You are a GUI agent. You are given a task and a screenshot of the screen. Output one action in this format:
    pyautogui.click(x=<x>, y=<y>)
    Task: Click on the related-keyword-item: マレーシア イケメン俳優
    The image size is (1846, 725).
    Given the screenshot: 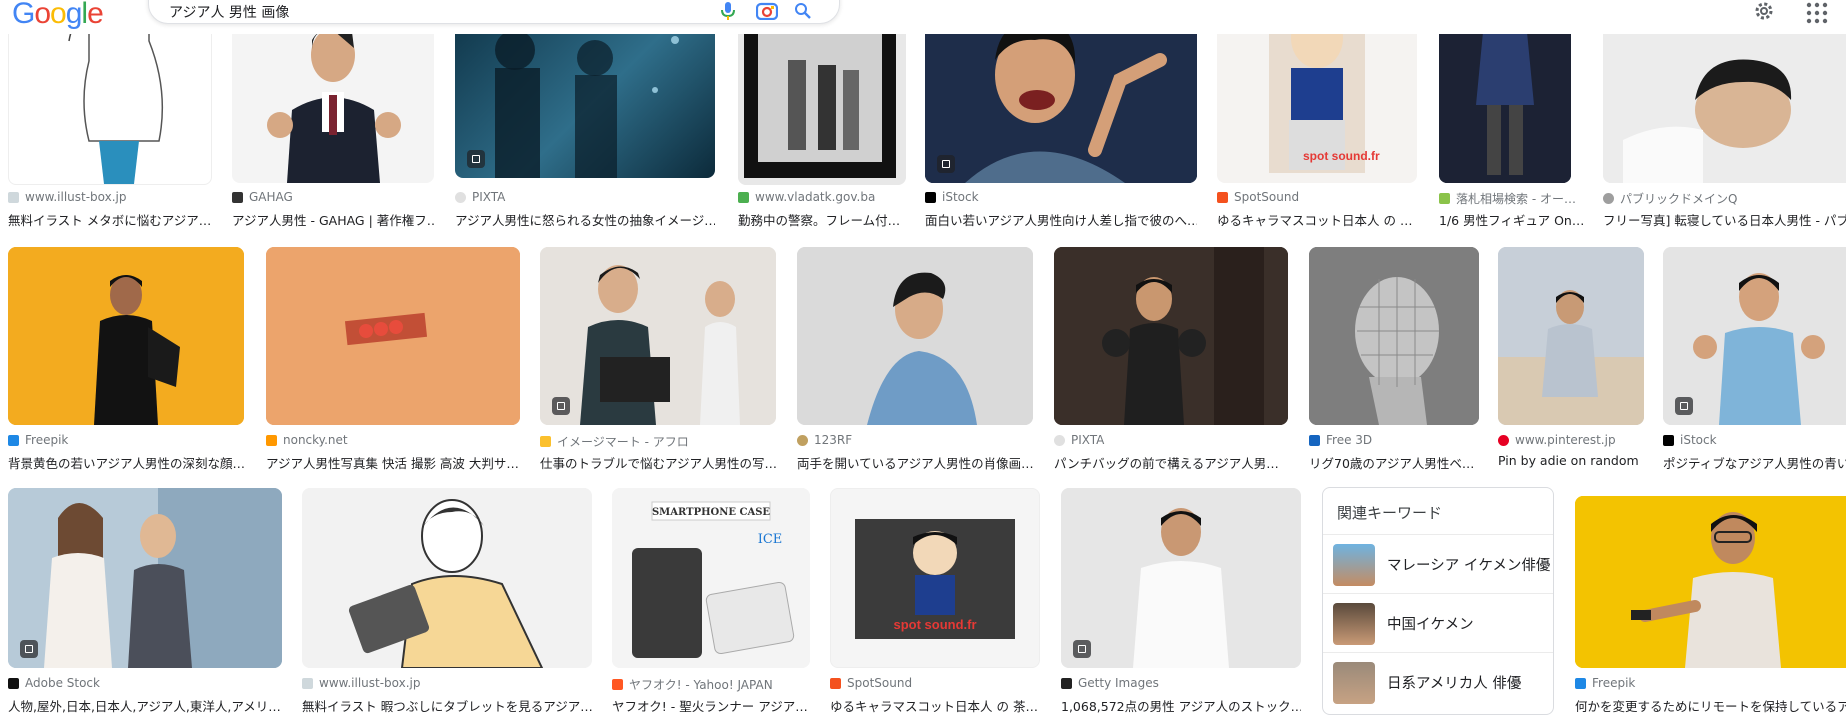 What is the action you would take?
    pyautogui.click(x=1438, y=563)
    